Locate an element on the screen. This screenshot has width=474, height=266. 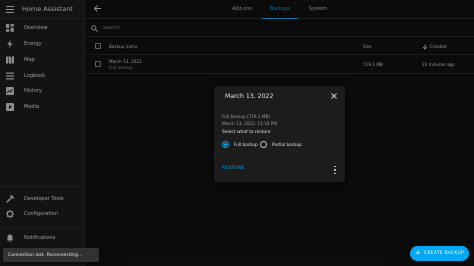
plus-icon: + is located at coordinates (418, 253).